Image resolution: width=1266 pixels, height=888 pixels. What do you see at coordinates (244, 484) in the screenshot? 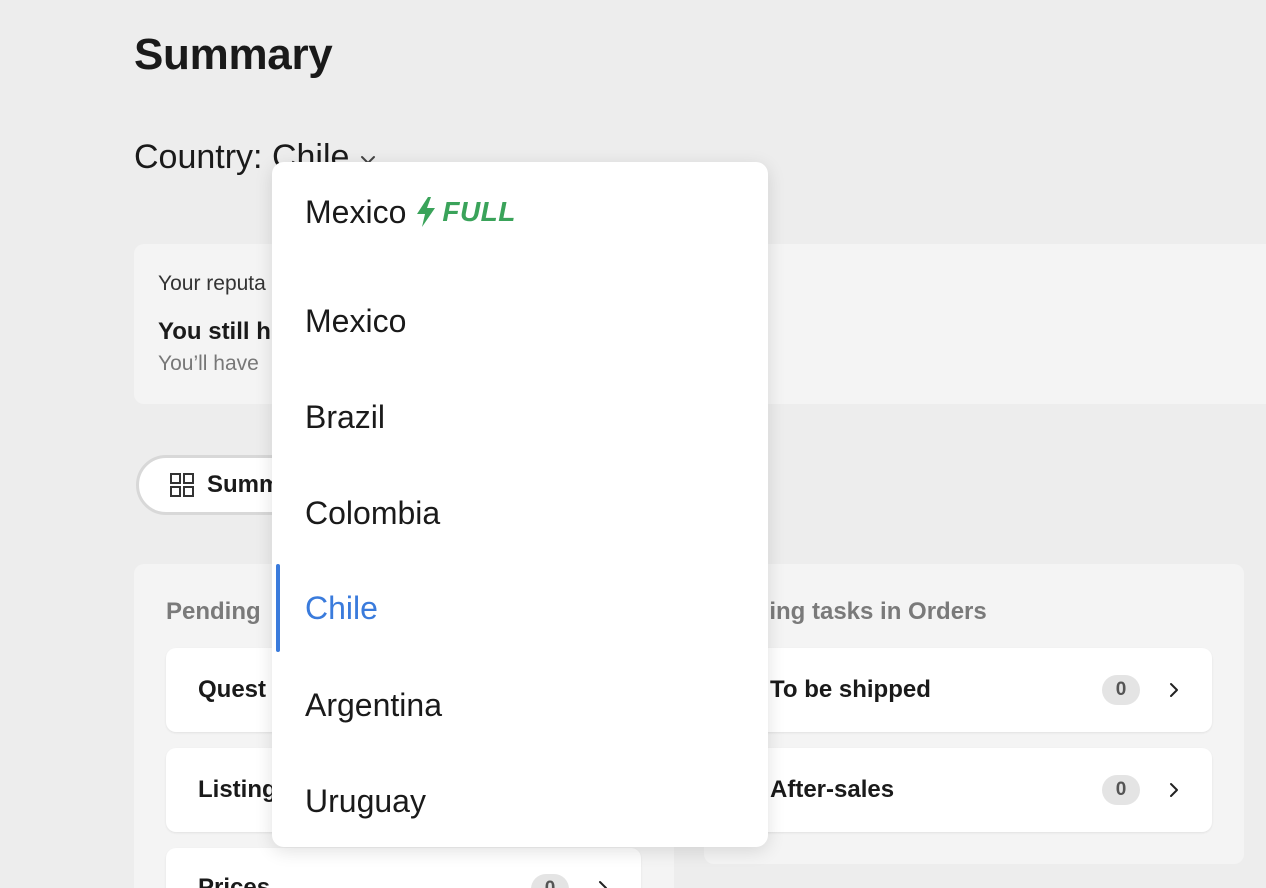
I see `tab-summary-label: Summ` at bounding box center [244, 484].